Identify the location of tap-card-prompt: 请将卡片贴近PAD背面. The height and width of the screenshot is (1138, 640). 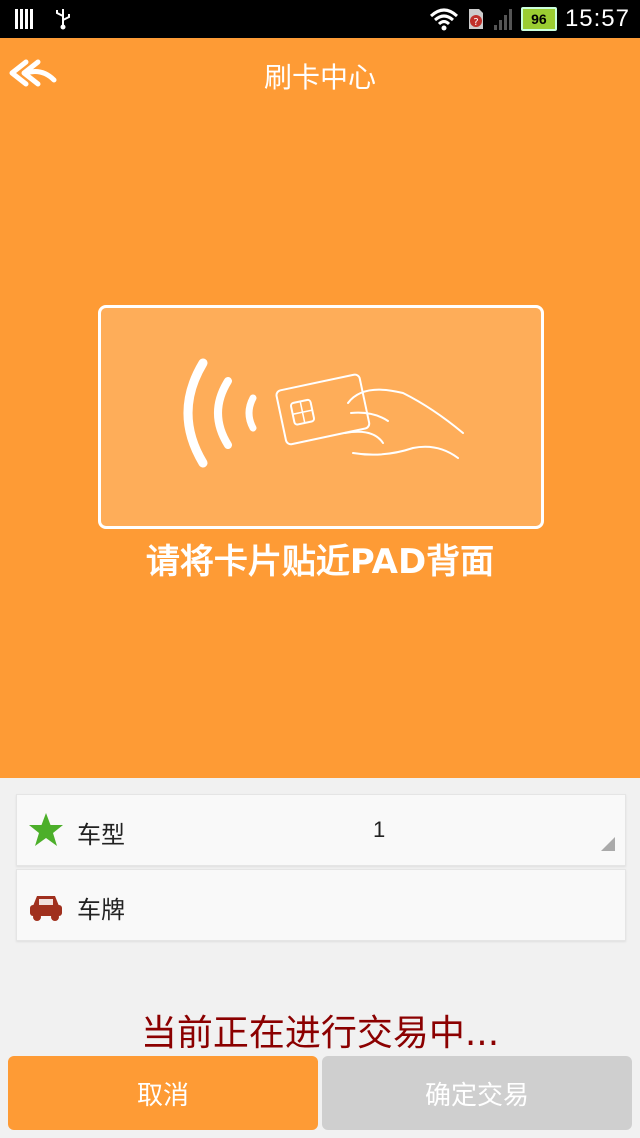
(320, 562).